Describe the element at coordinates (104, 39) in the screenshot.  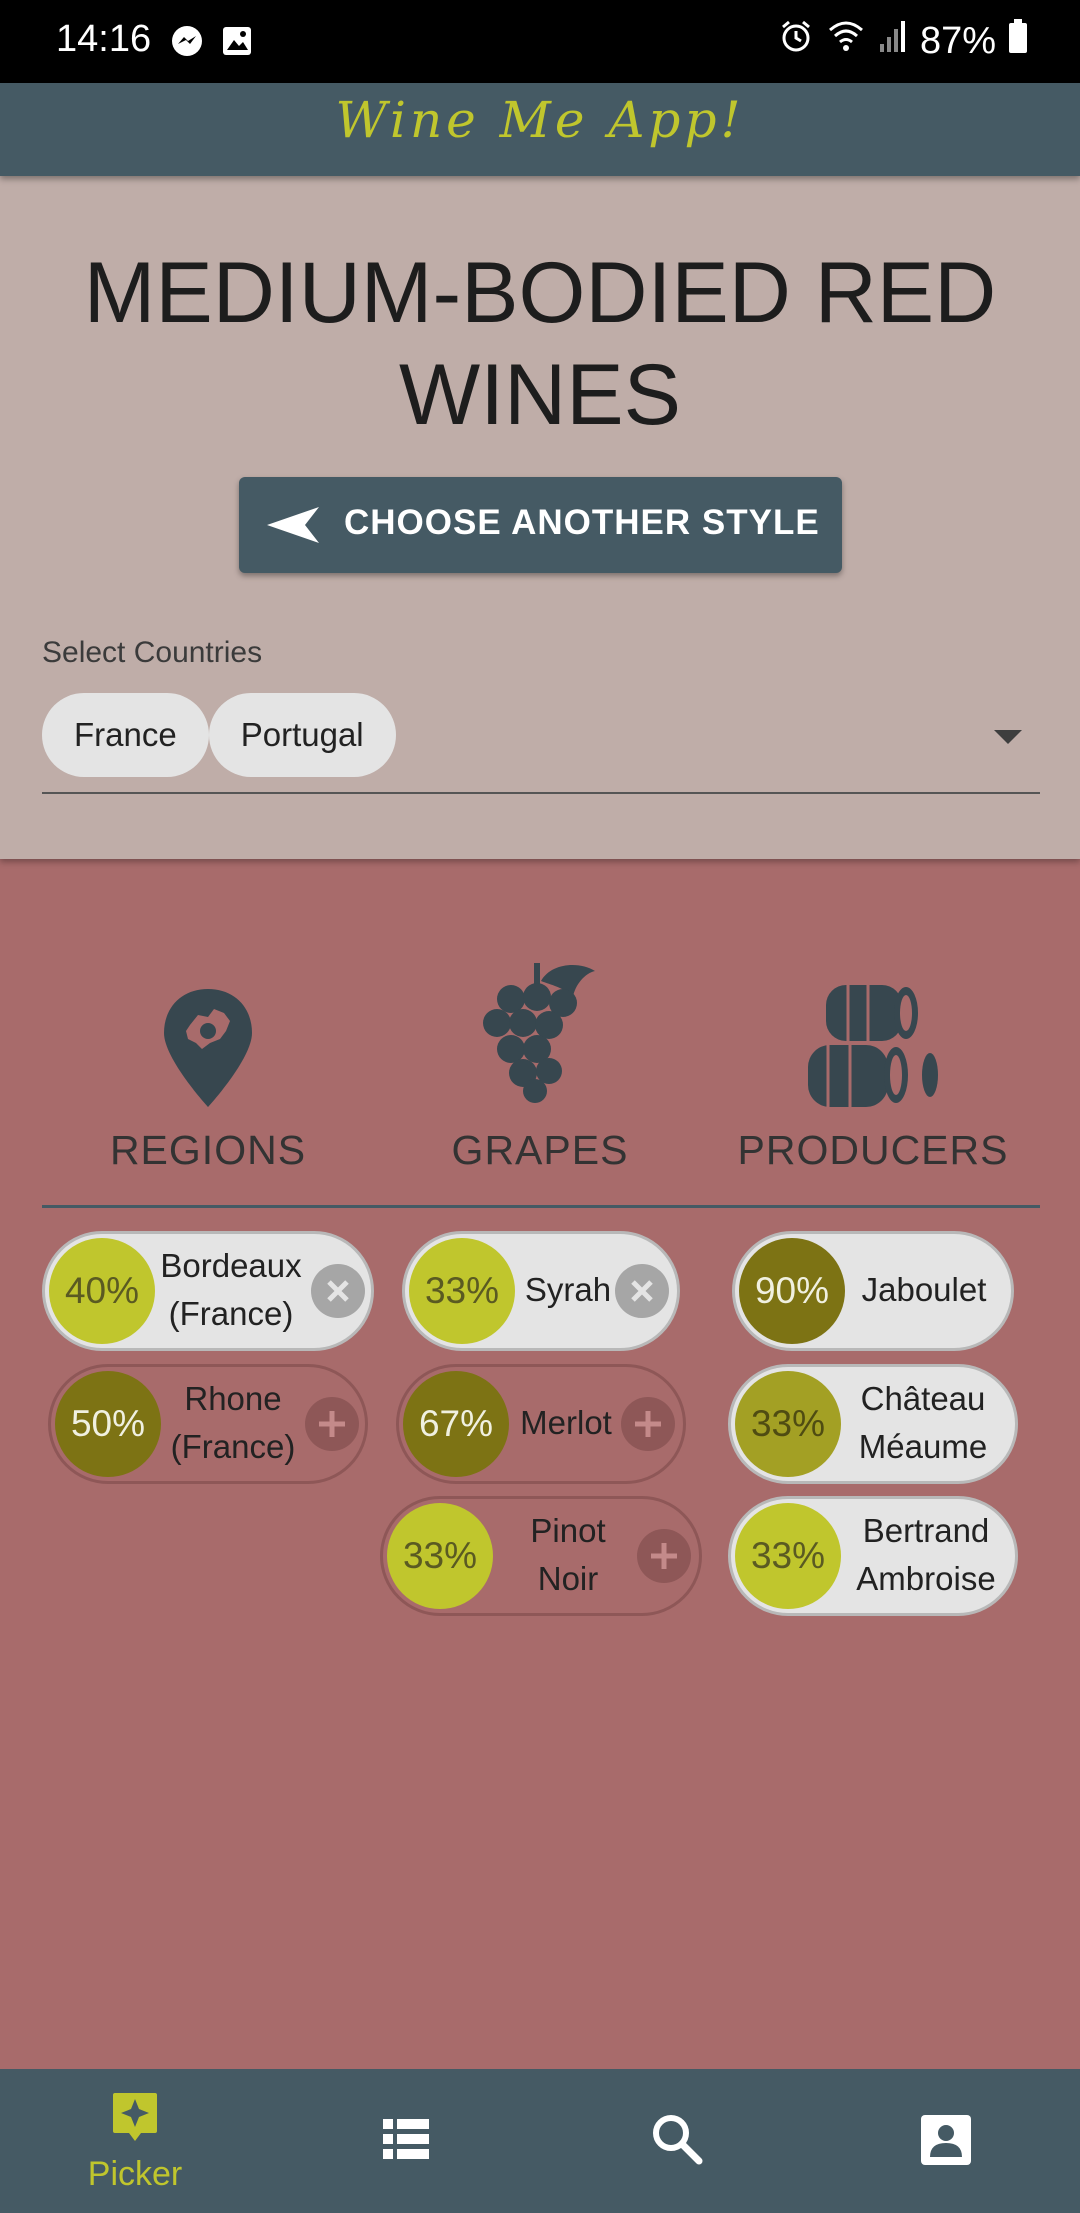
I see `status-time: 14:16` at that location.